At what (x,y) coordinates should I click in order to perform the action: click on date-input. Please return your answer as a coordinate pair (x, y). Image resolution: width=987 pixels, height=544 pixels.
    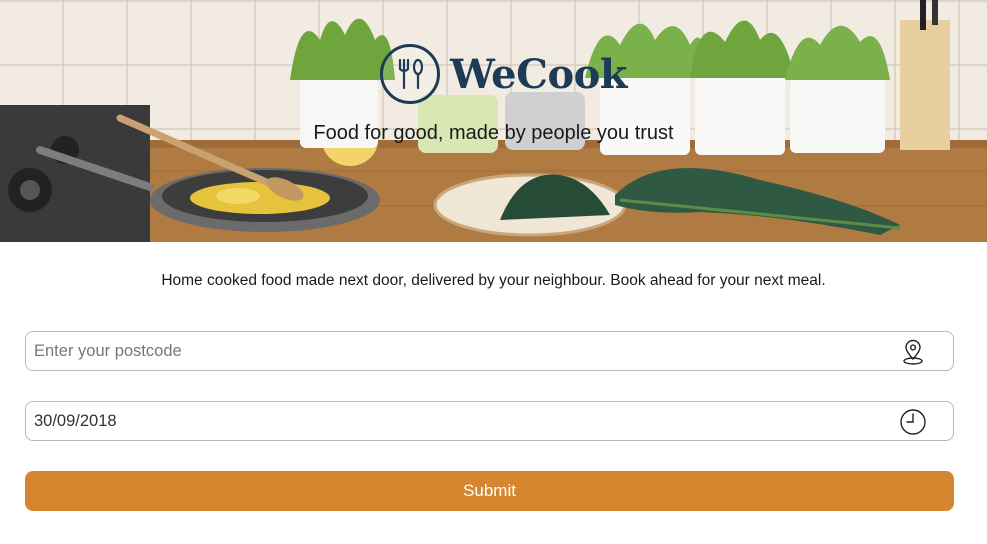
    Looking at the image, I should click on (456, 421).